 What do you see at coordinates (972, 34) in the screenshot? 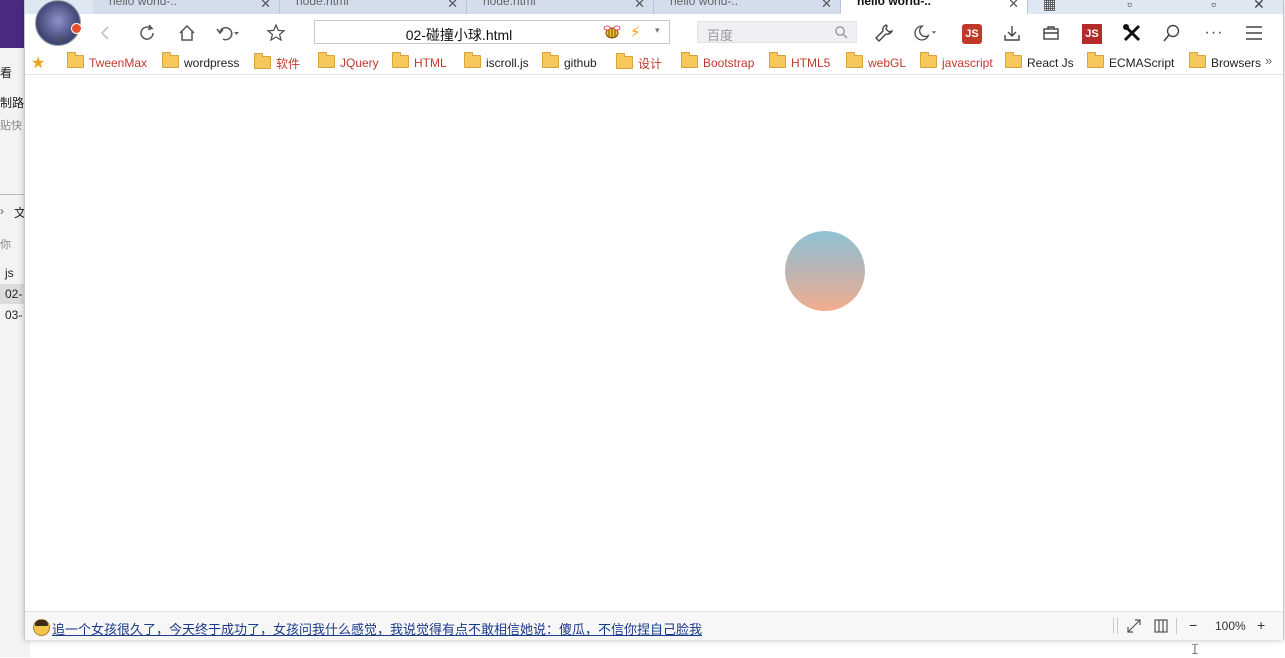
I see `js-extension-icon: JS` at bounding box center [972, 34].